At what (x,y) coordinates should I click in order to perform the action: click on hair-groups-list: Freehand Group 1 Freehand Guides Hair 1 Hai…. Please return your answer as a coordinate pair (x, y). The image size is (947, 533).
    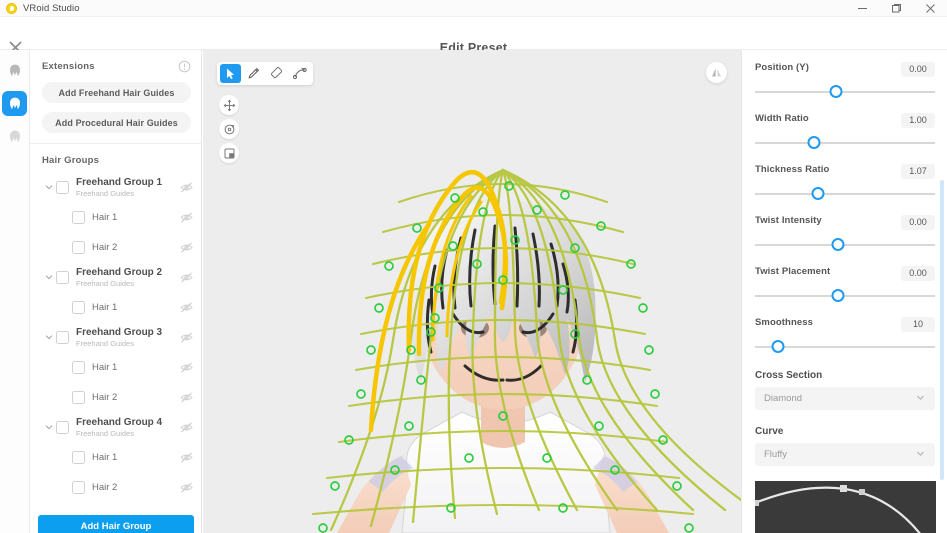
    Looking at the image, I should click on (115, 342).